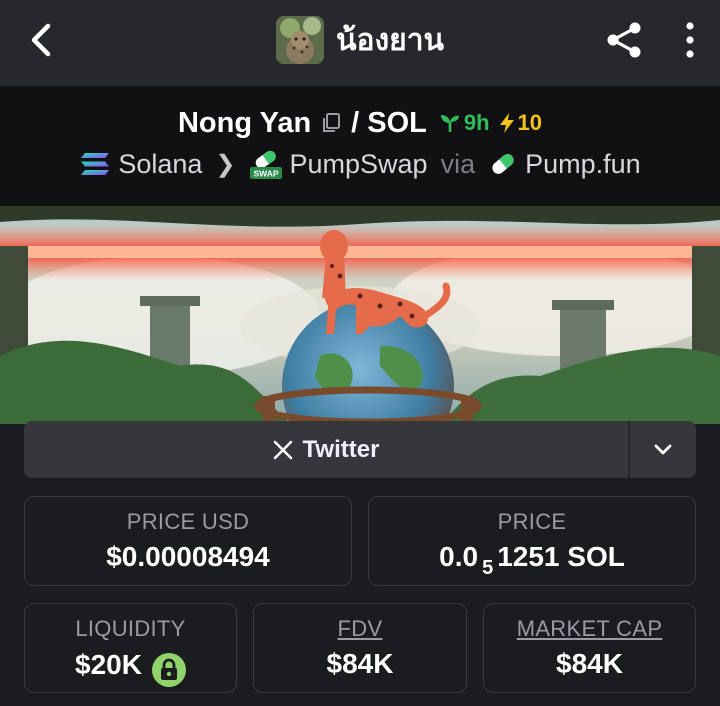  I want to click on chain-name: Solana, so click(160, 164).